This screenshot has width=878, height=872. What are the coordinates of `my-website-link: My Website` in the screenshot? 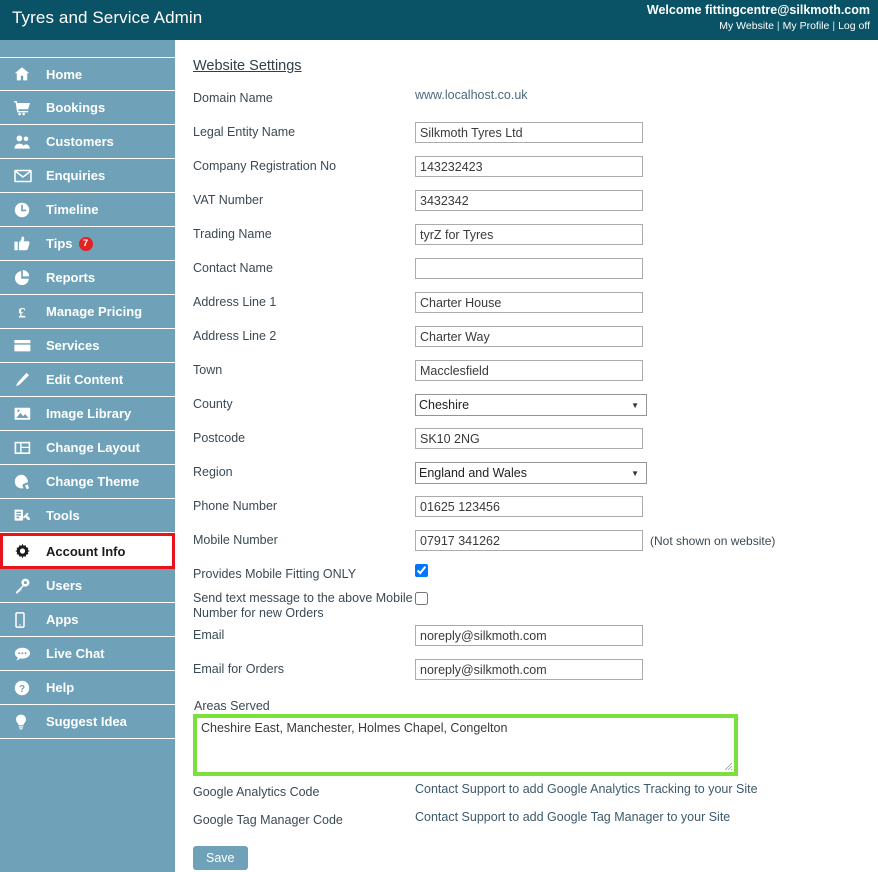 It's located at (746, 26).